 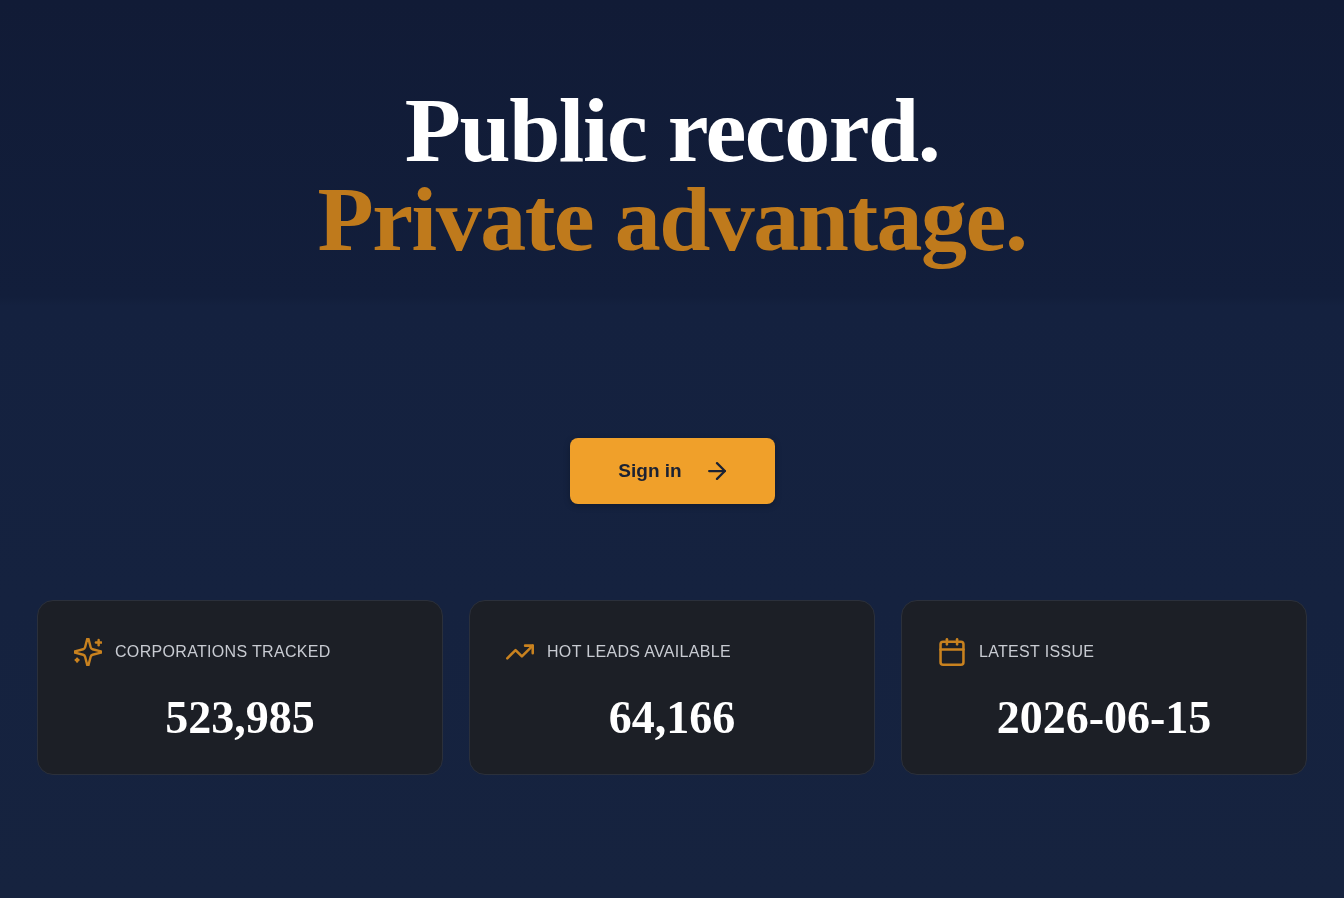 What do you see at coordinates (672, 130) in the screenshot?
I see `headline-line: Public record.` at bounding box center [672, 130].